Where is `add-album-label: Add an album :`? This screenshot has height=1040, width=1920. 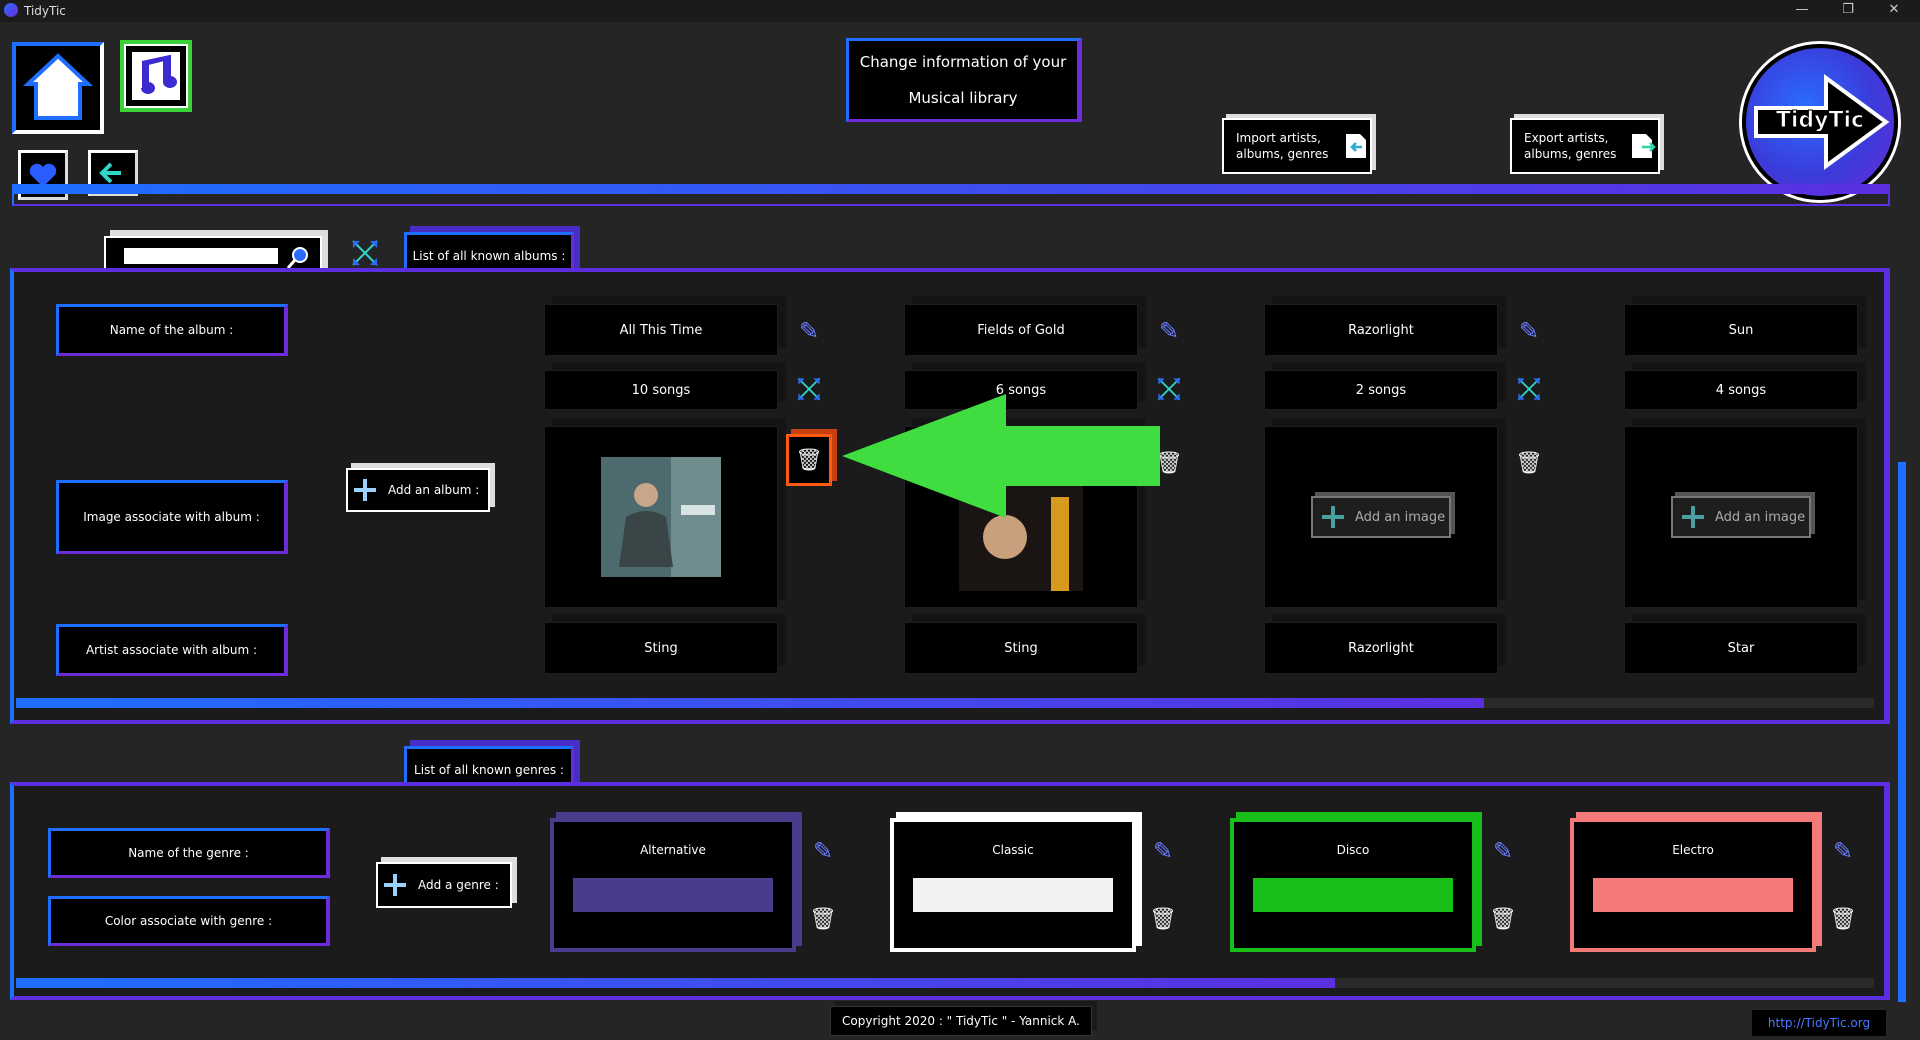 add-album-label: Add an album : is located at coordinates (434, 490).